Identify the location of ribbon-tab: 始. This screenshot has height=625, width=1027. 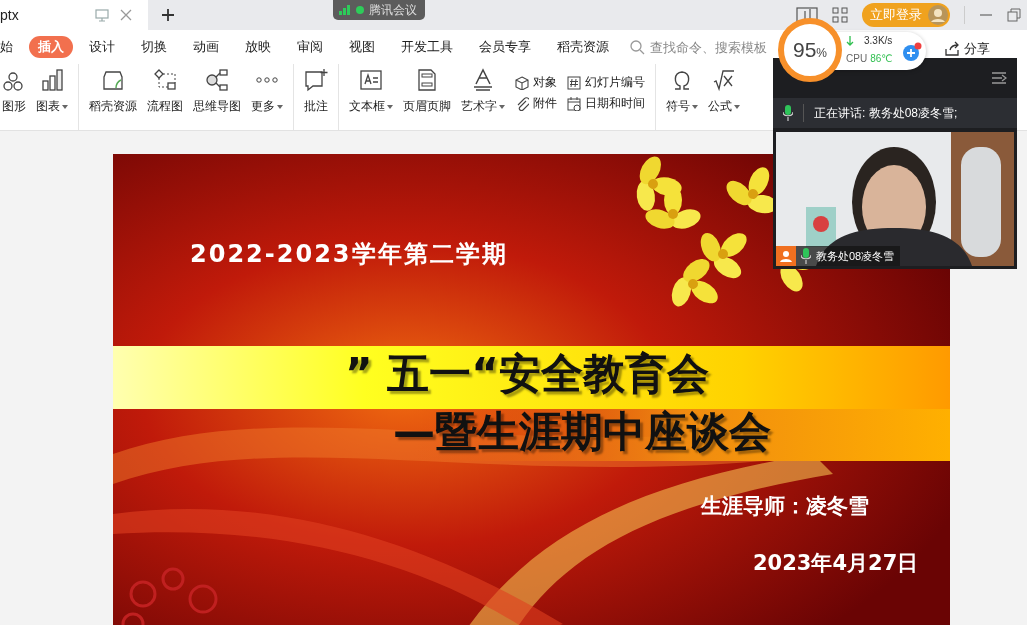
(6, 47).